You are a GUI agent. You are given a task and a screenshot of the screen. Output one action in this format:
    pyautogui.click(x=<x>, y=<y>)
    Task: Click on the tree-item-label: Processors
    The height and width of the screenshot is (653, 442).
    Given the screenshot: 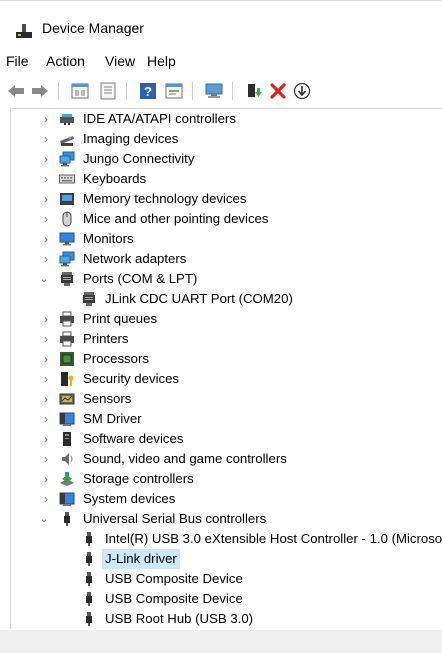 What is the action you would take?
    pyautogui.click(x=116, y=358)
    